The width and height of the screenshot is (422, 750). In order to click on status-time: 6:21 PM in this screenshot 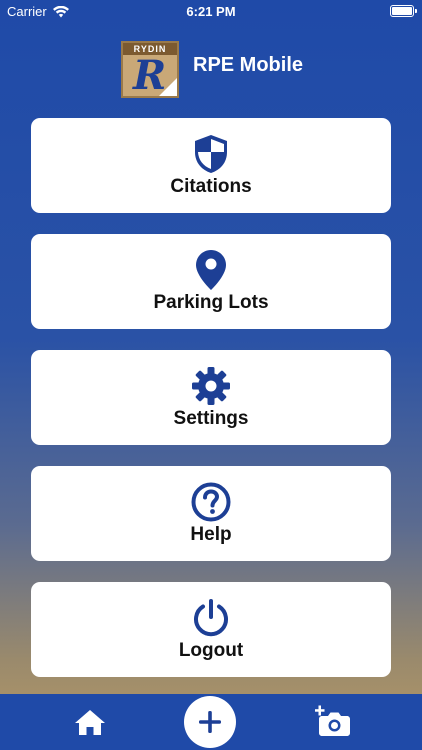, I will do `click(211, 11)`.